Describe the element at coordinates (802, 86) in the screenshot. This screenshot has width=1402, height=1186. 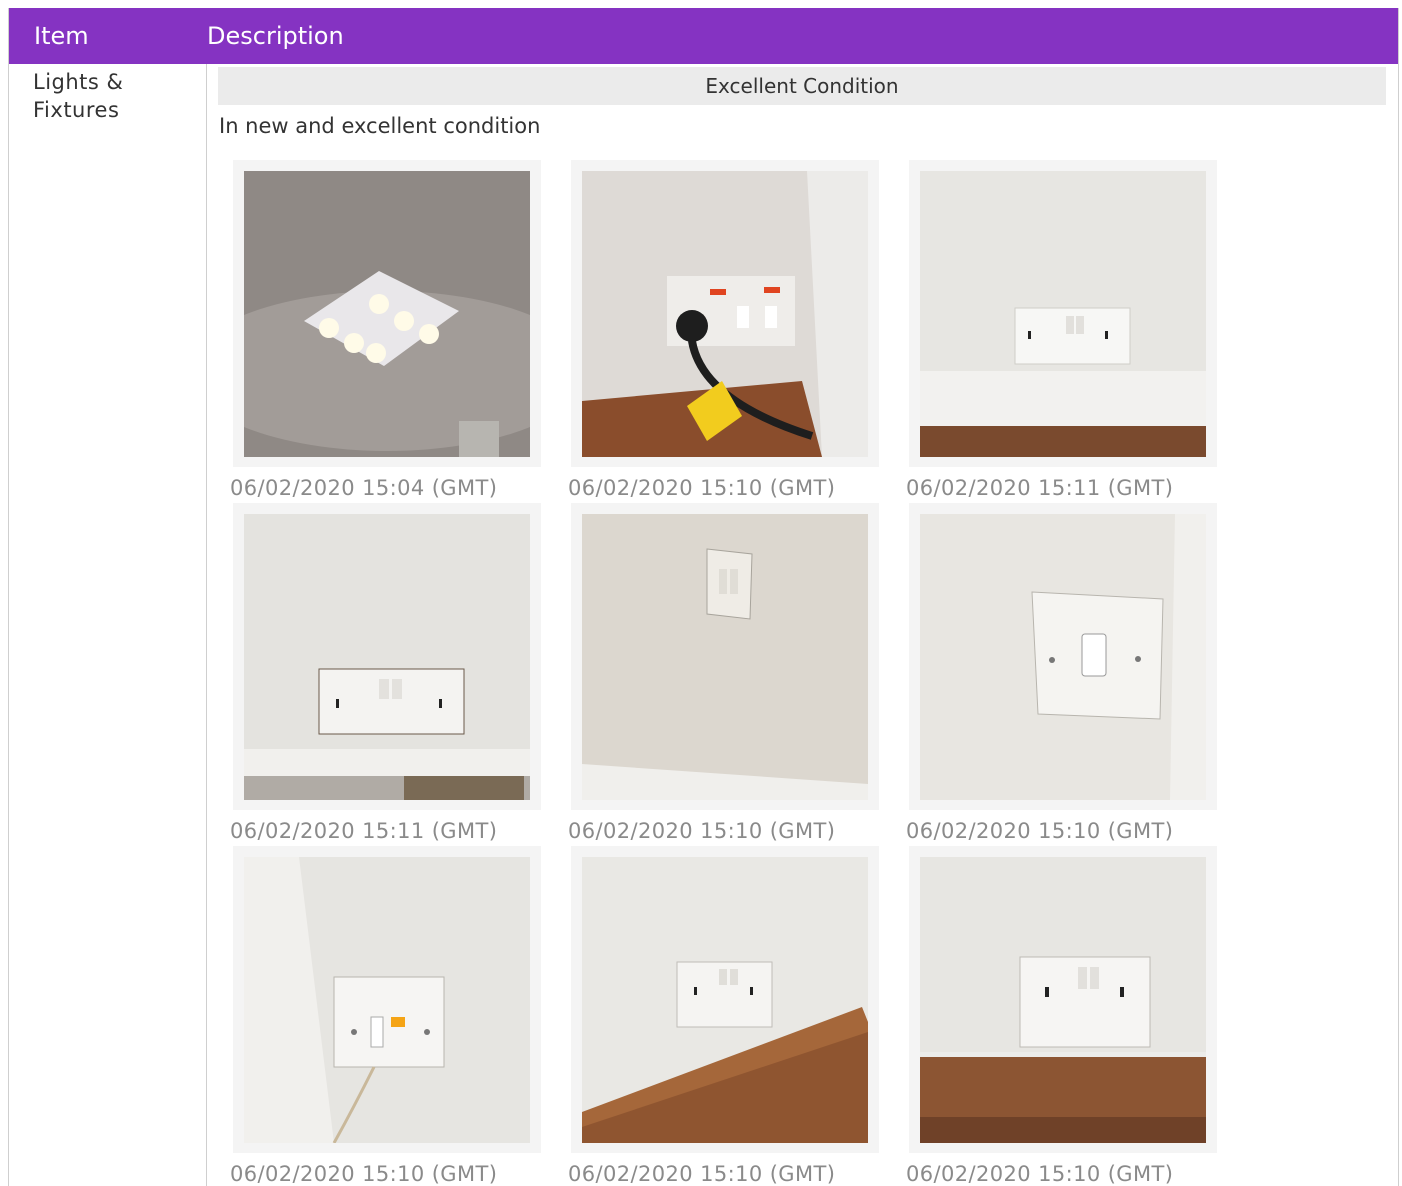
I see `condition-badge: Excellent Condition` at that location.